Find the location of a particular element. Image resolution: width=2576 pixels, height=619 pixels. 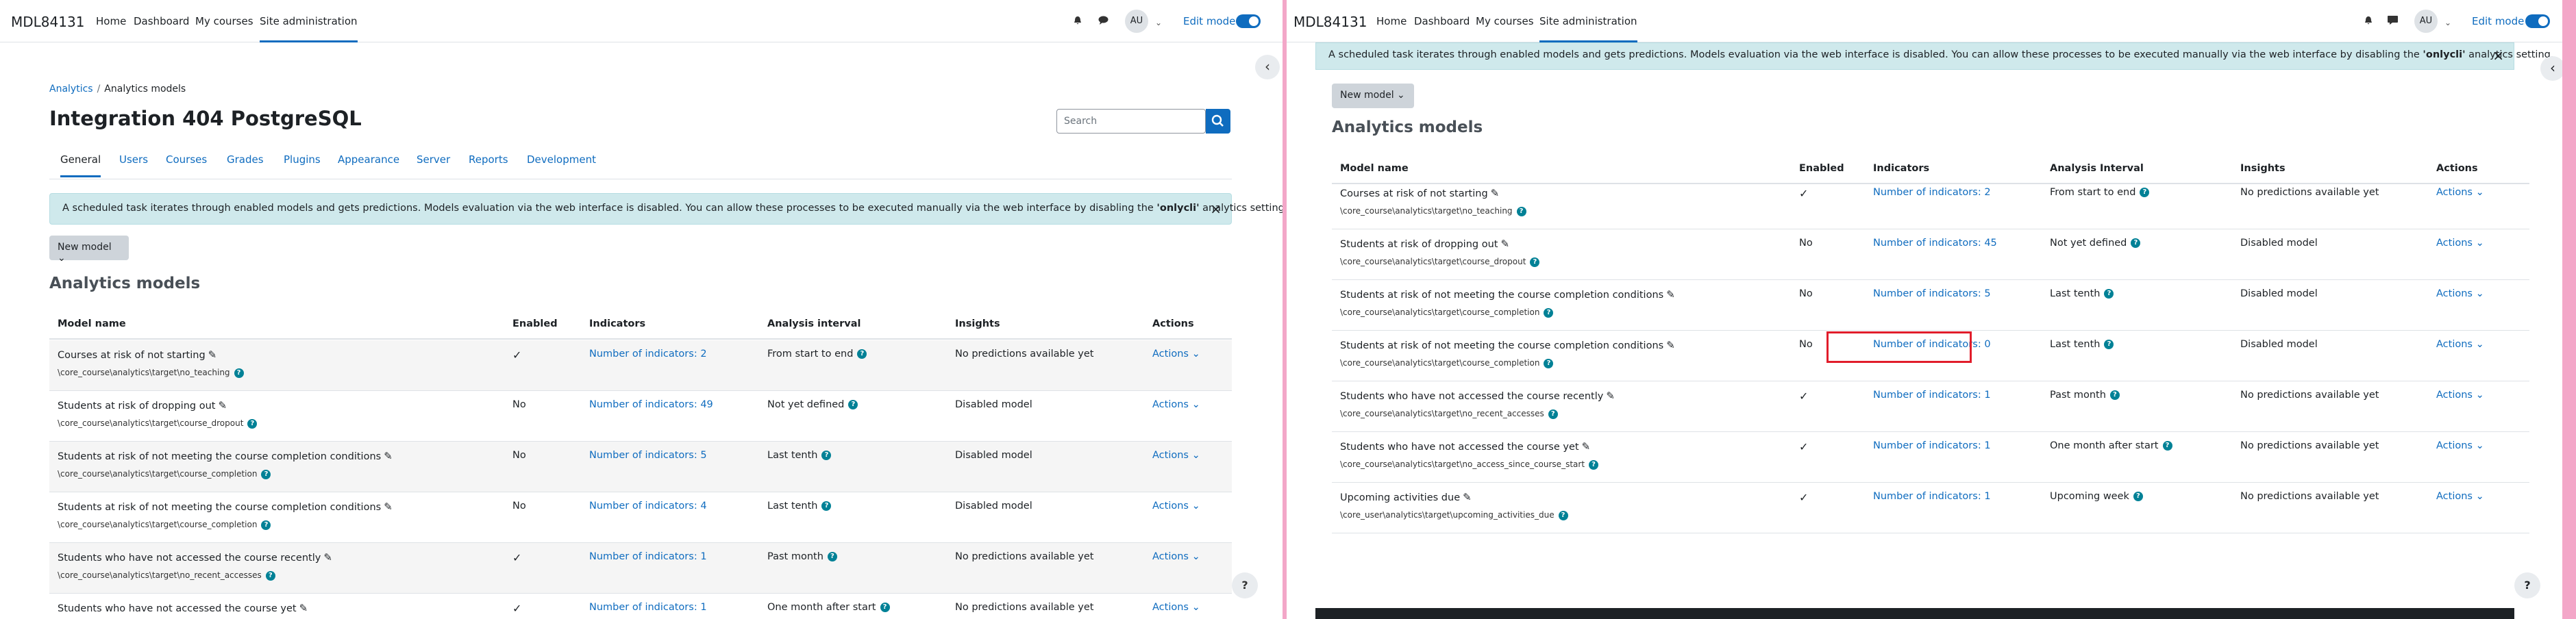

chat-icon is located at coordinates (1103, 20).